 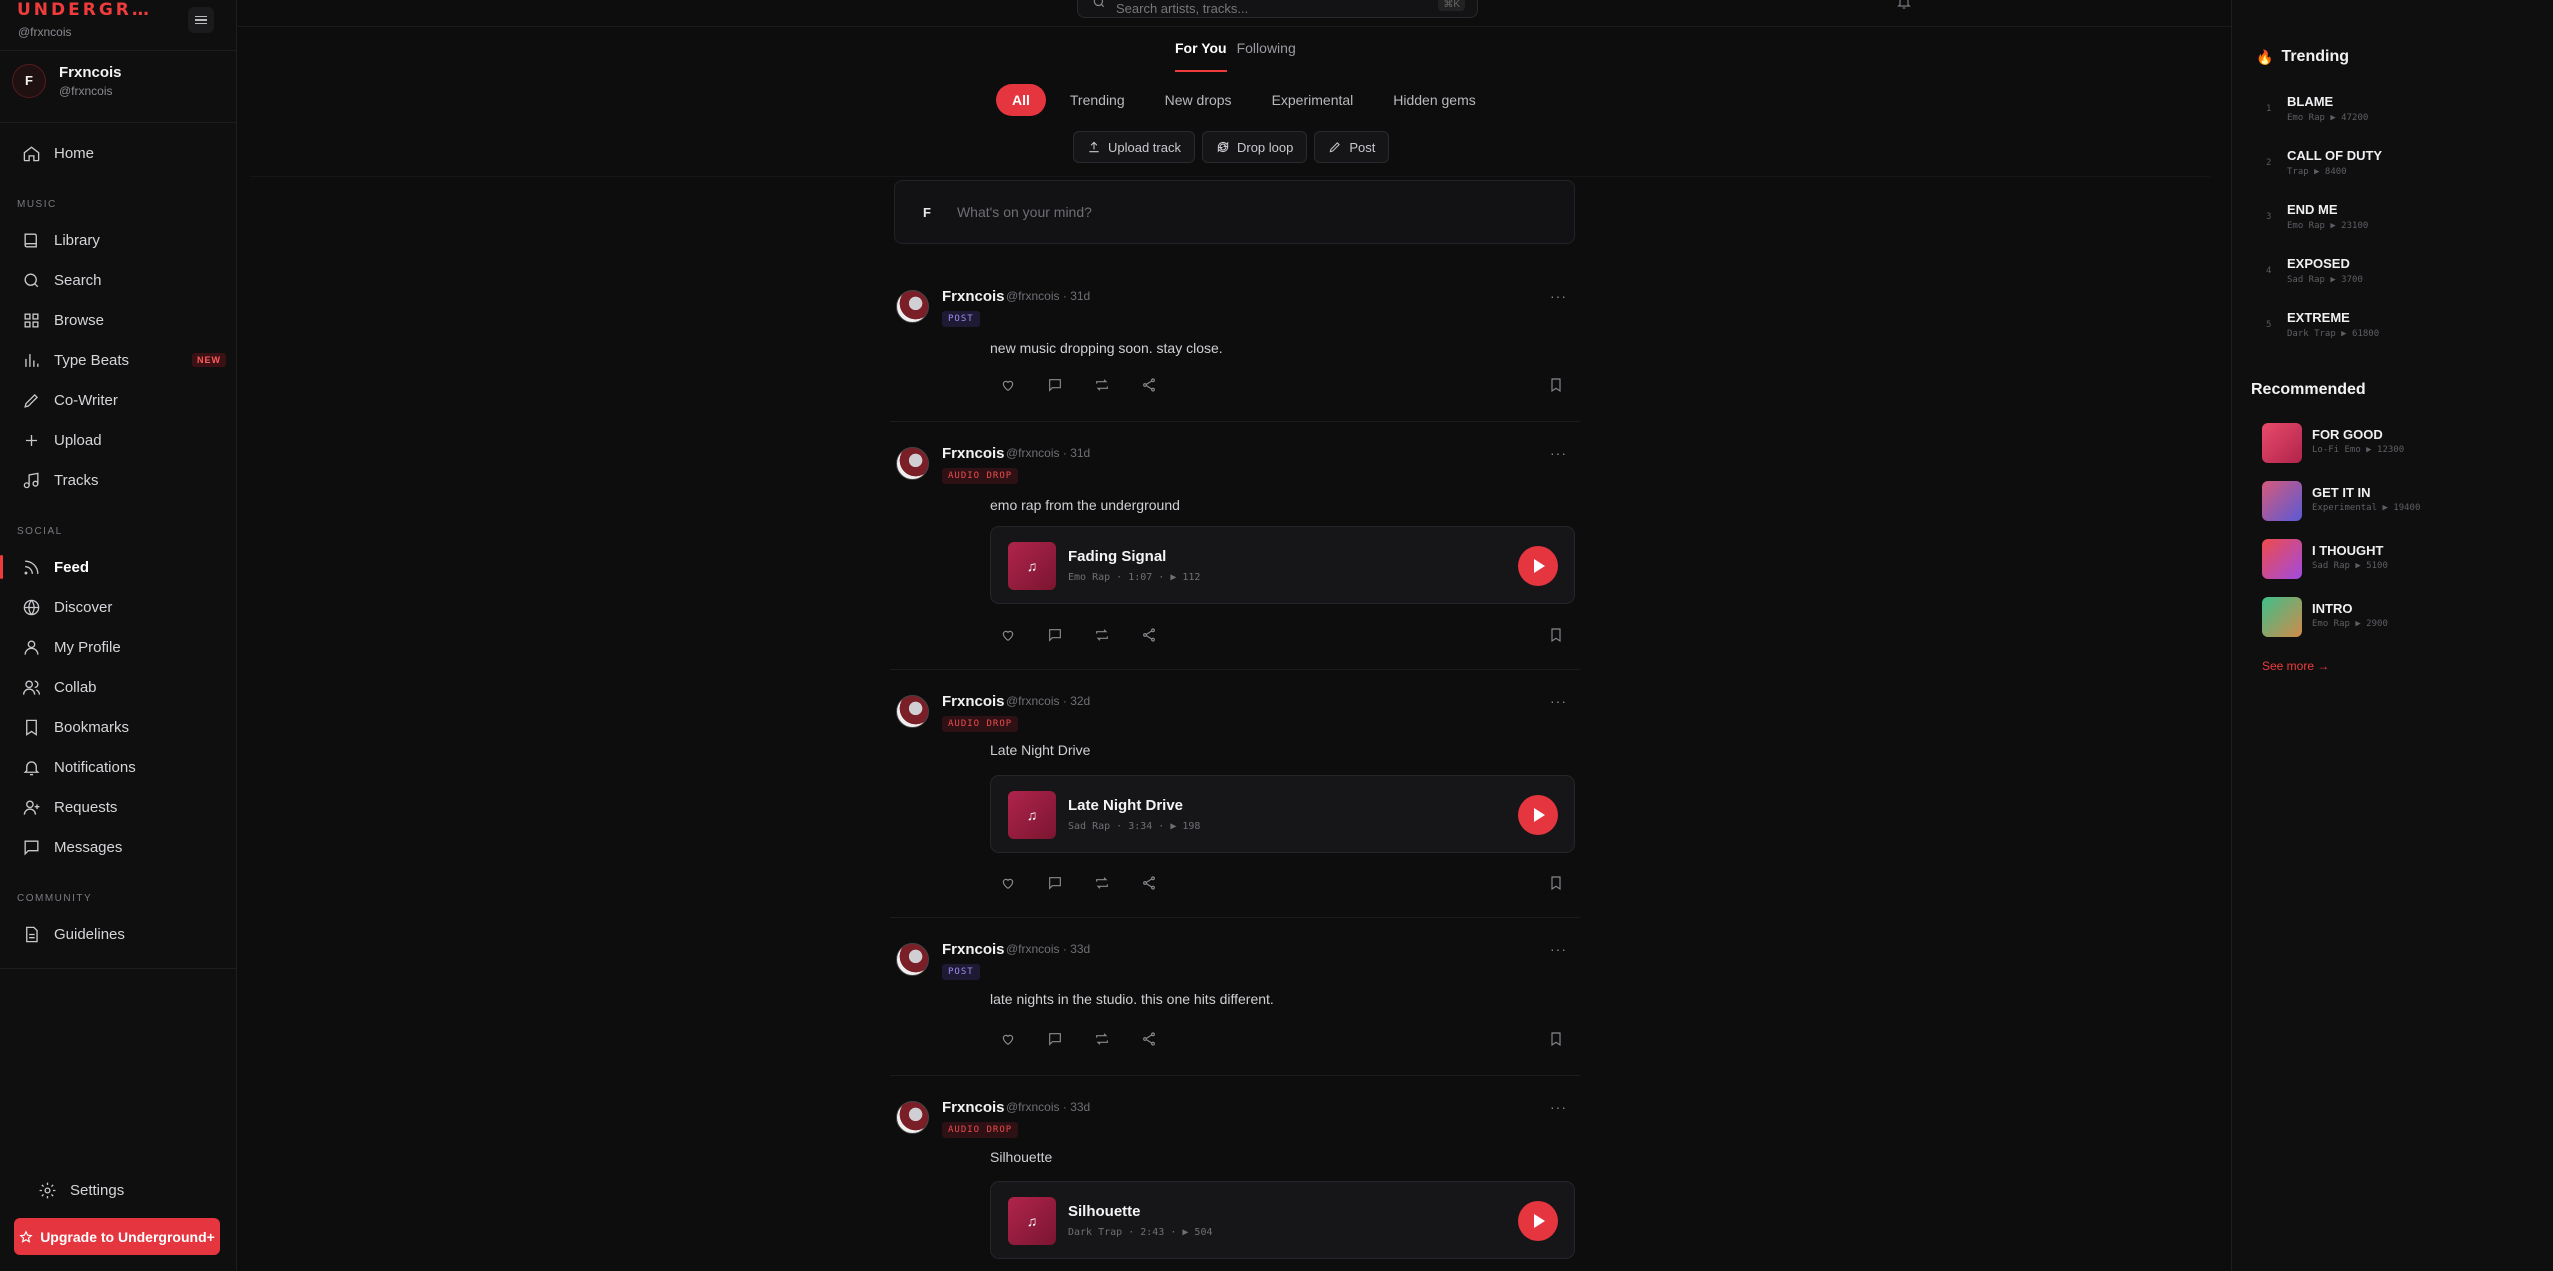 I want to click on sidebar-item-notifications: Notifications, so click(x=119, y=767).